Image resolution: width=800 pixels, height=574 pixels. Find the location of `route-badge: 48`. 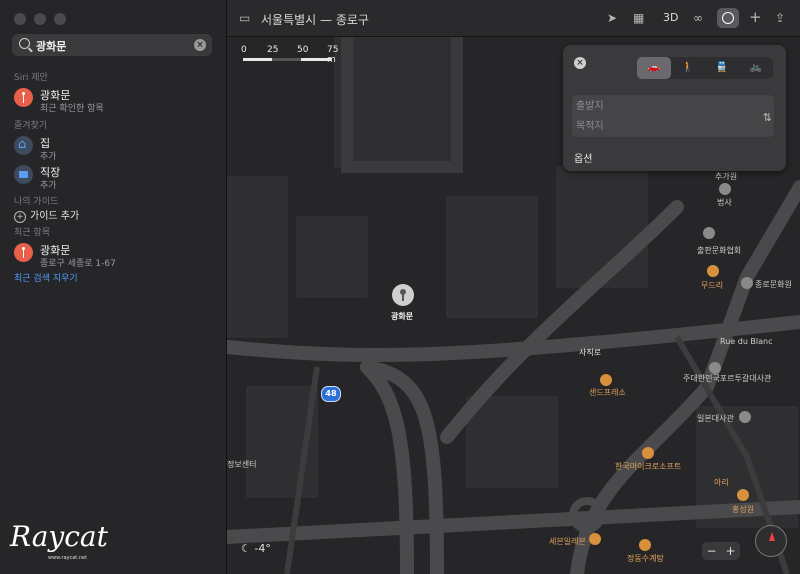

route-badge: 48 is located at coordinates (331, 394).